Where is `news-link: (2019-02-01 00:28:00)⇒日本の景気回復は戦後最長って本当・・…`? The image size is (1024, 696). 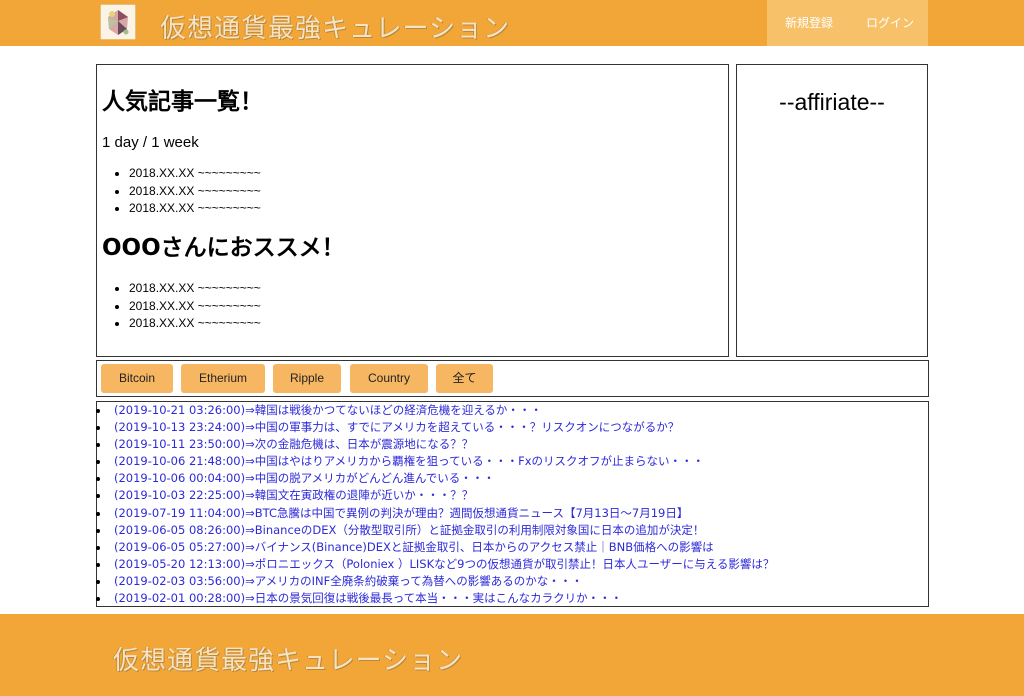
news-link: (2019-02-01 00:28:00)⇒日本の景気回復は戦後最長って本当・・… is located at coordinates (368, 598).